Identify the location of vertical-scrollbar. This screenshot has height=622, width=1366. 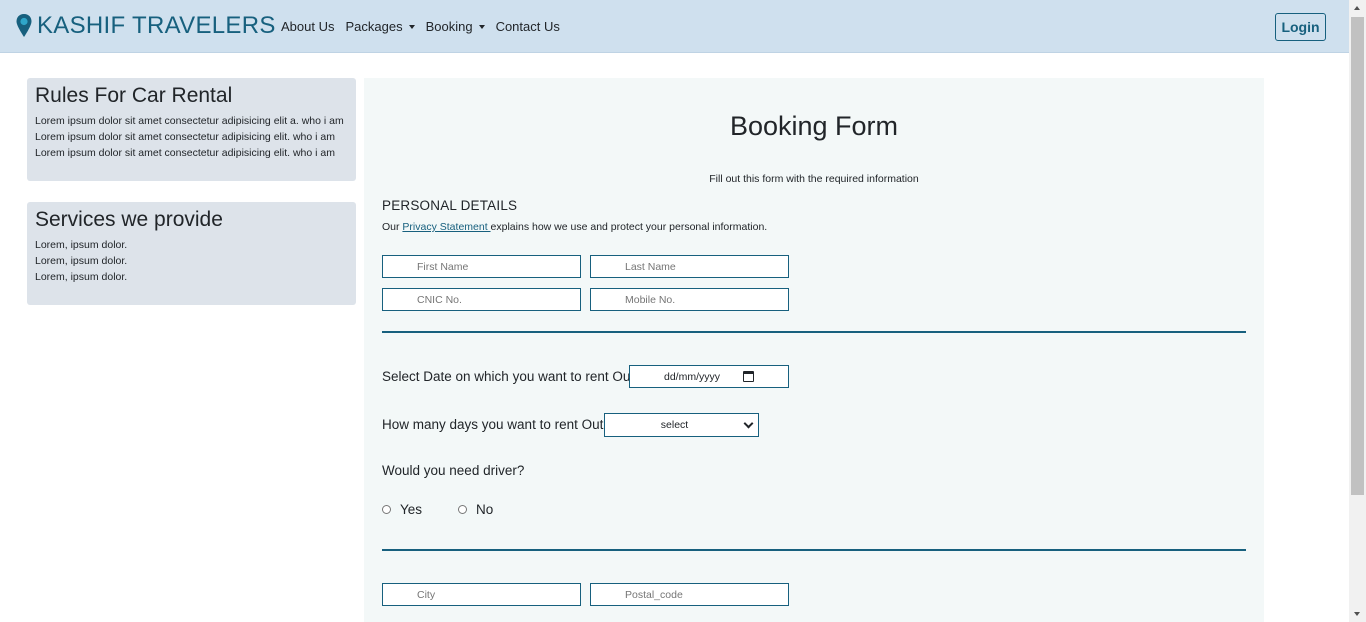
(1357, 311).